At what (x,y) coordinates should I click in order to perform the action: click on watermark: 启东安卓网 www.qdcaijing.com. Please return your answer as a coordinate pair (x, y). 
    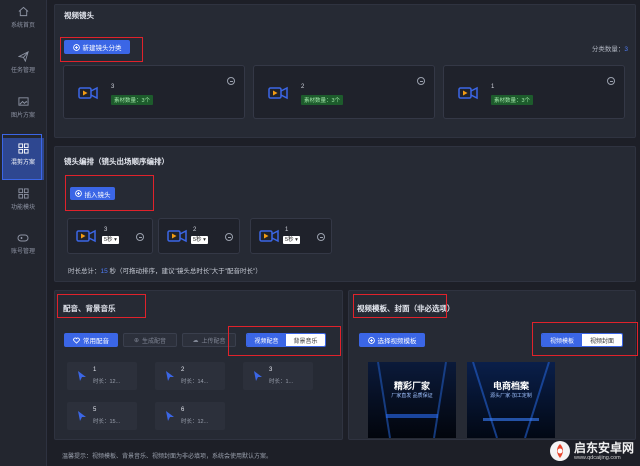
    Looking at the image, I should click on (591, 451).